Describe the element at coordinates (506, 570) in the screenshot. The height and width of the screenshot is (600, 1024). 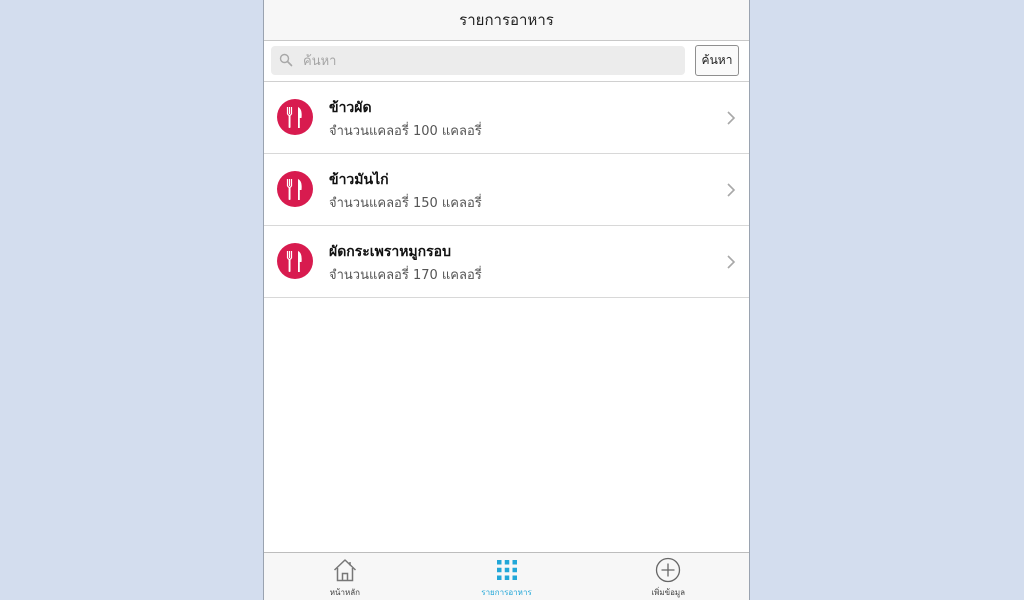
I see `grid-icon` at that location.